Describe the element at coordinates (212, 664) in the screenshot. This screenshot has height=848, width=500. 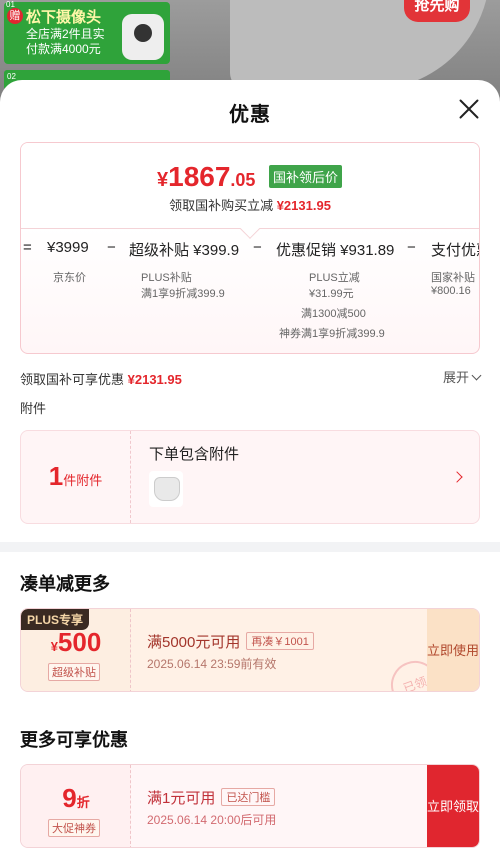
I see `coupon-validity: 2025.06.14 23:59前有效` at that location.